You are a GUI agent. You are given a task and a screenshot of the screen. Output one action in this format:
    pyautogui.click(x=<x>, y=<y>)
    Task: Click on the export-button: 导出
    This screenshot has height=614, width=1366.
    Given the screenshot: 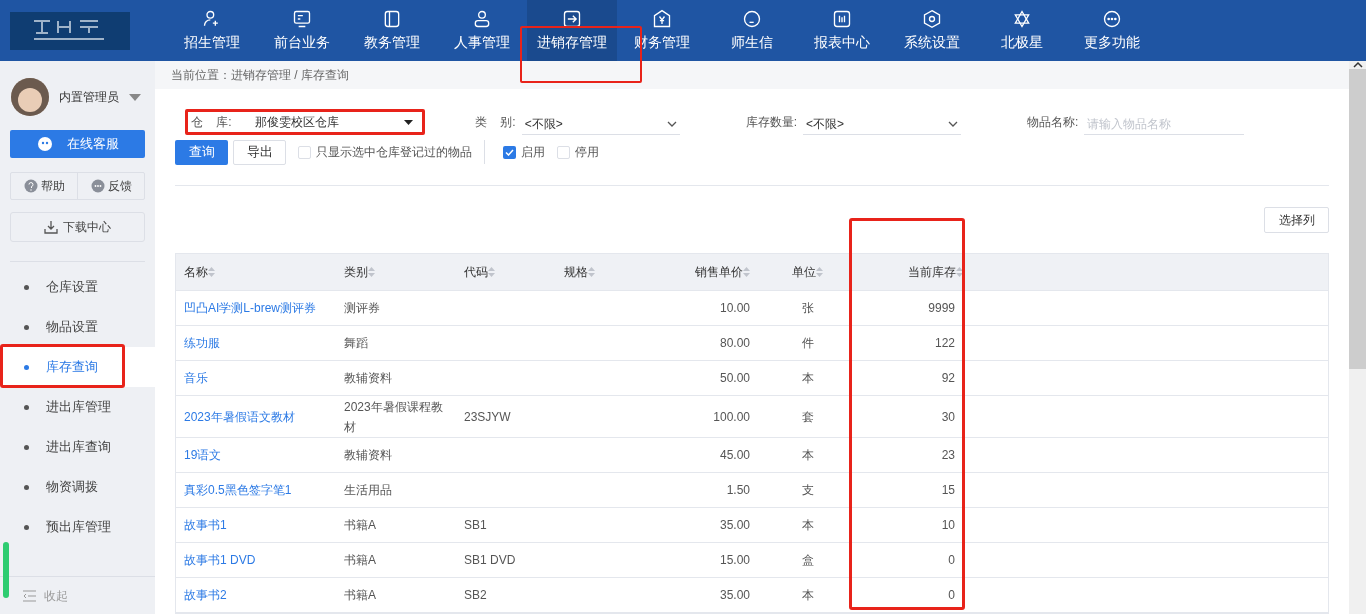 What is the action you would take?
    pyautogui.click(x=259, y=152)
    